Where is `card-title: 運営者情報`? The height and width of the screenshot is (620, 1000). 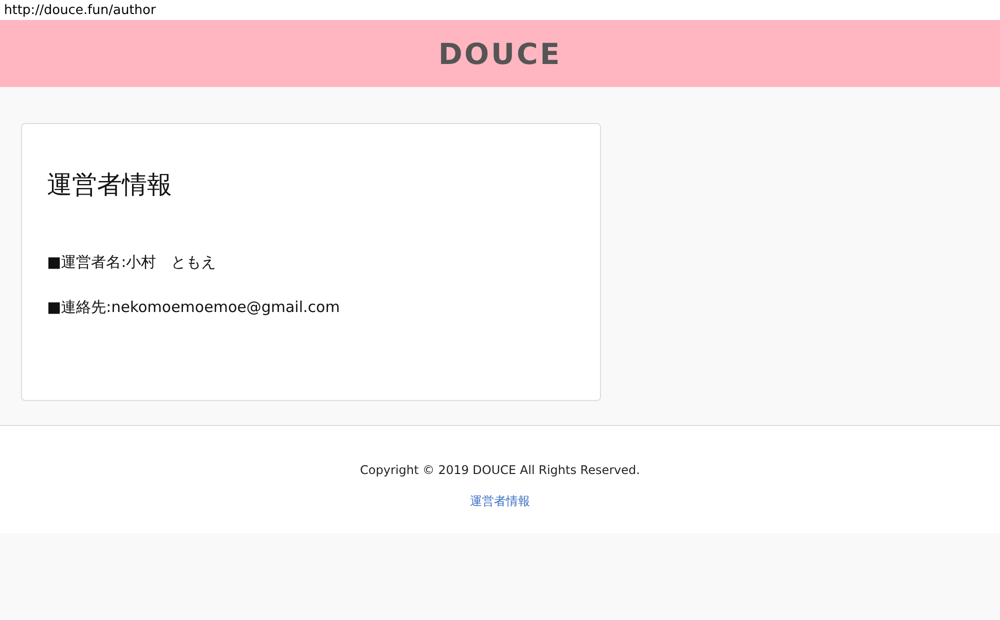 card-title: 運営者情報 is located at coordinates (110, 185).